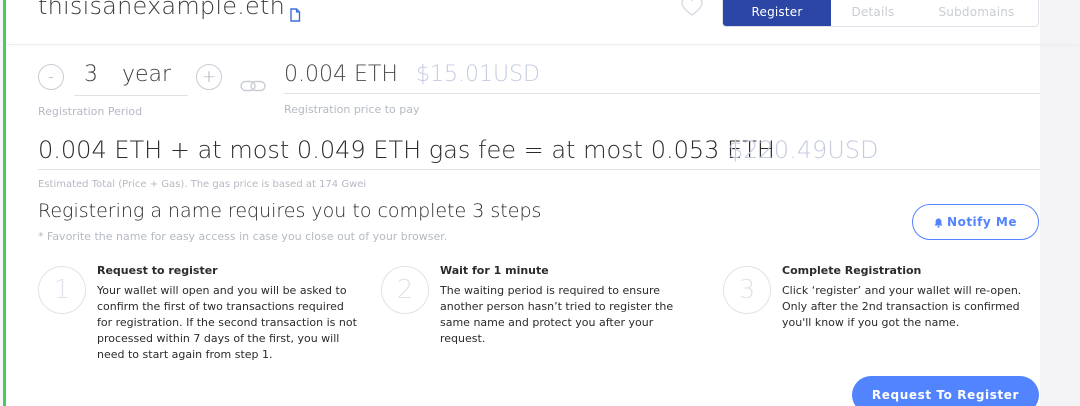  What do you see at coordinates (945, 391) in the screenshot?
I see `request-to-register-button: Request To Register` at bounding box center [945, 391].